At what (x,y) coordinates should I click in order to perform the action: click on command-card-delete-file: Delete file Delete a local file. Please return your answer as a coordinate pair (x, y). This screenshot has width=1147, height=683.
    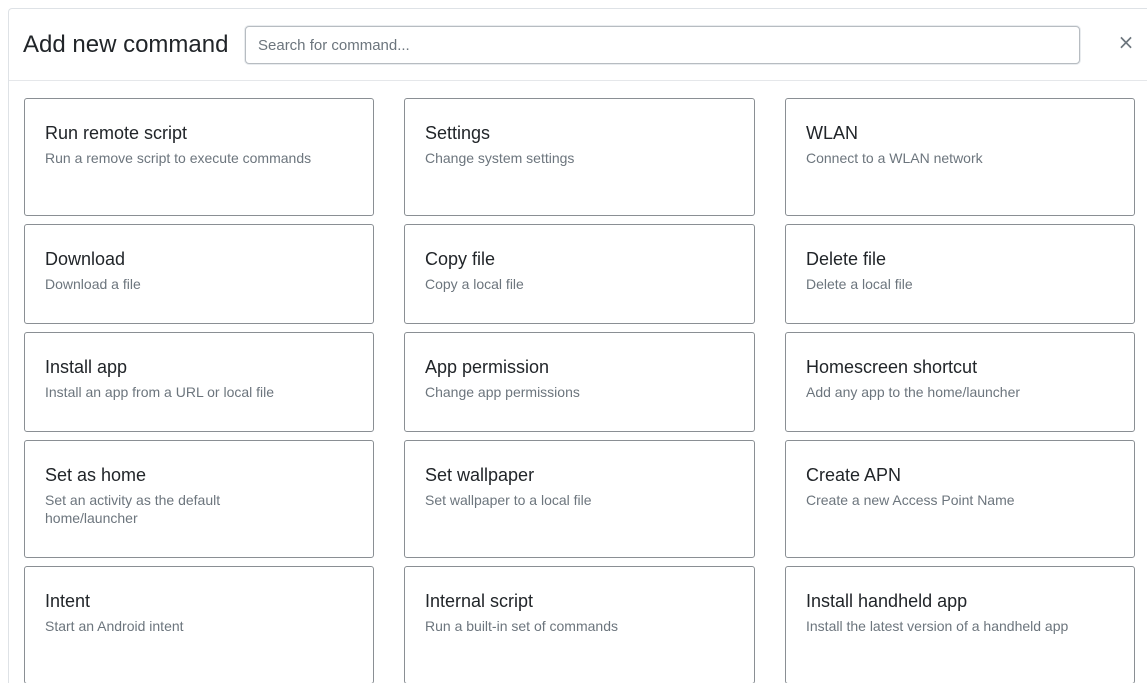
    Looking at the image, I should click on (960, 274).